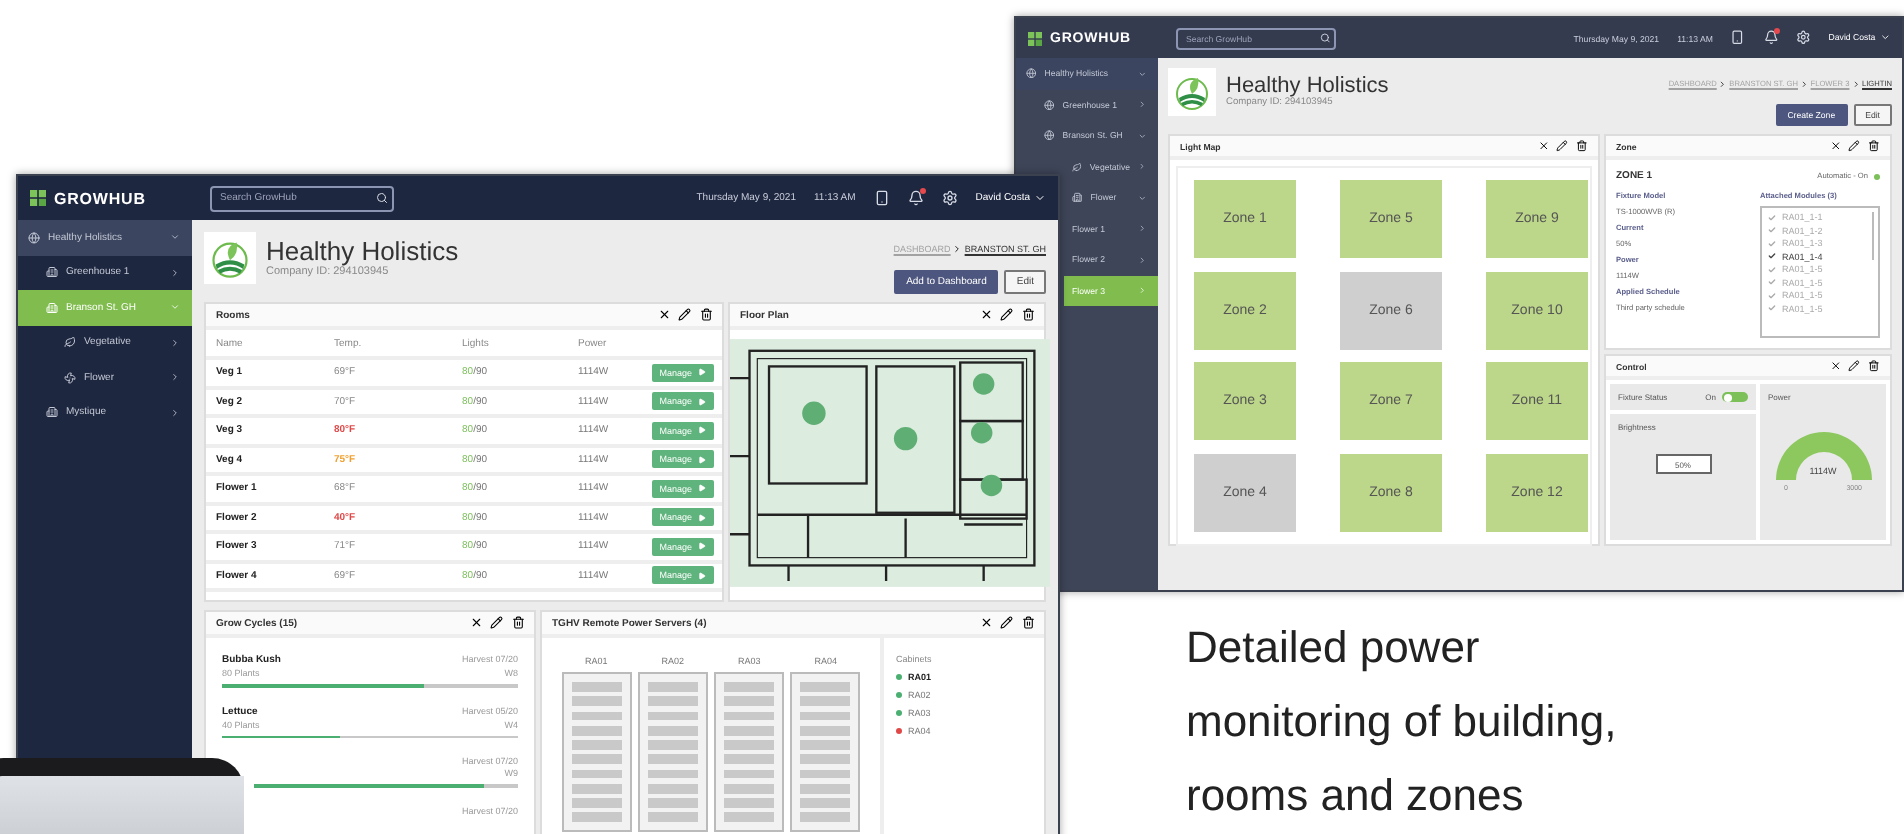 The width and height of the screenshot is (1904, 834). What do you see at coordinates (1872, 236) in the screenshot?
I see `scrollbar` at bounding box center [1872, 236].